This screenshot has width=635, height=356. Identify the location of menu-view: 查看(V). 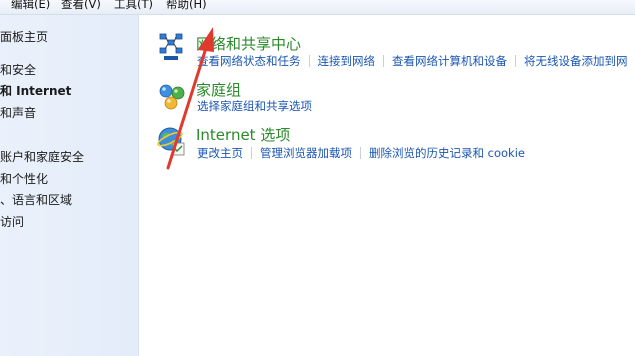
(81, 5).